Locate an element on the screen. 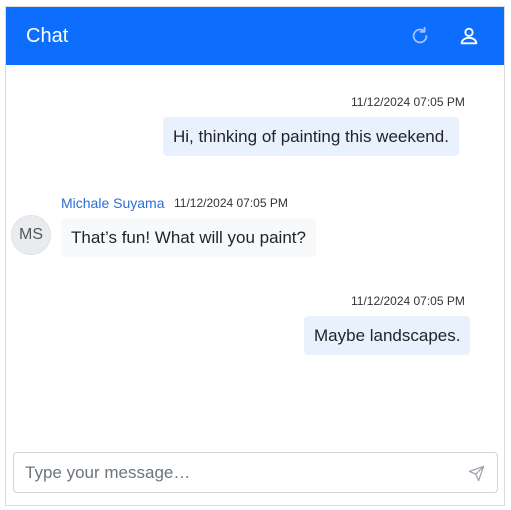 The image size is (511, 510). profile-button is located at coordinates (469, 36).